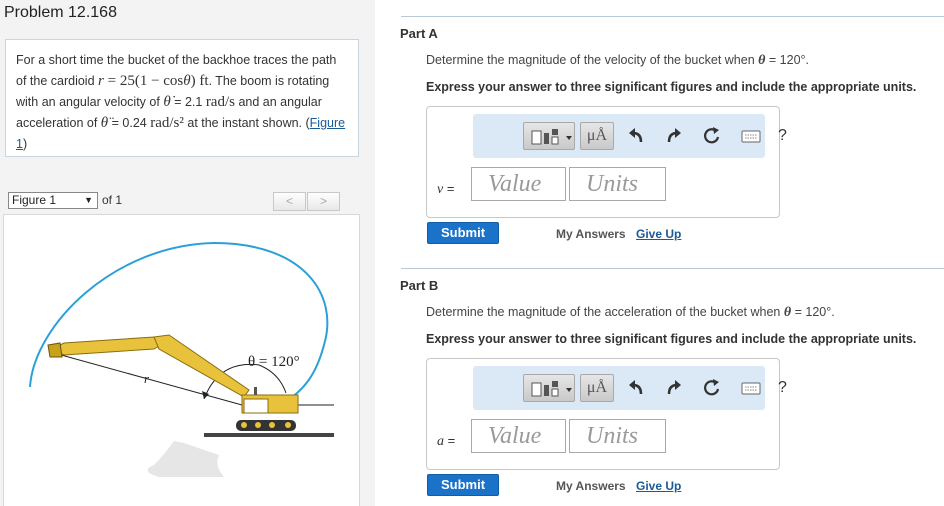 This screenshot has width=944, height=506. I want to click on figure-navigation: Figure 1 ▼ of 1 < >, so click(184, 202).